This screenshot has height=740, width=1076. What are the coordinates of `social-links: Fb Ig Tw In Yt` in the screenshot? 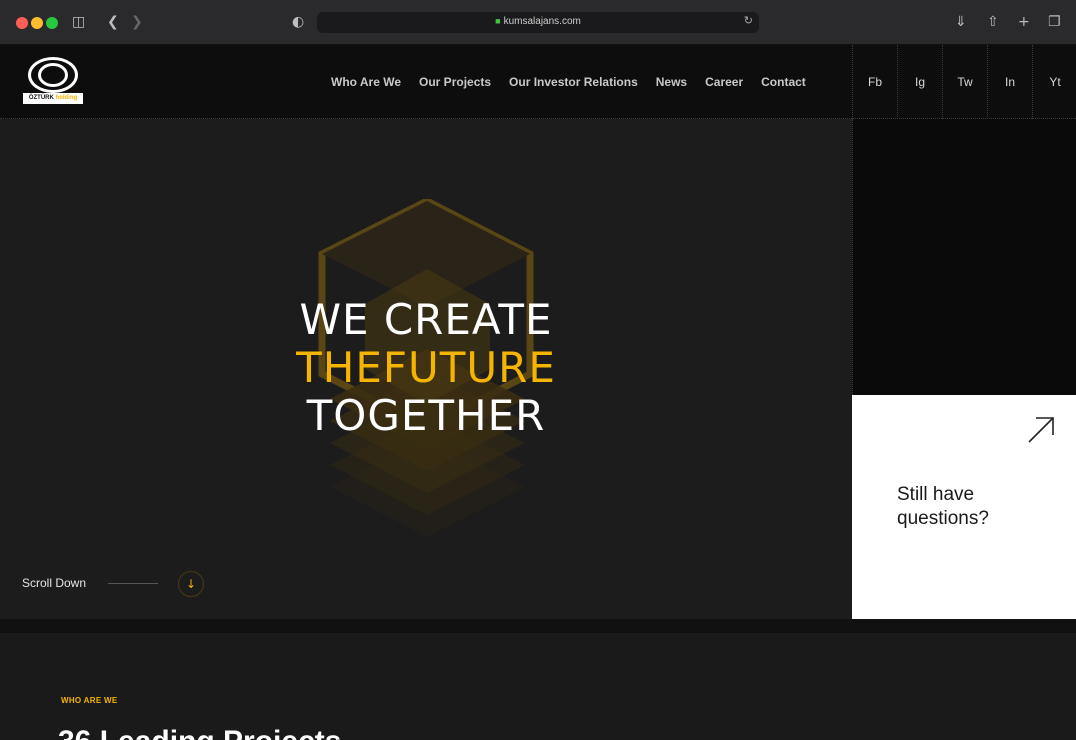 It's located at (964, 82).